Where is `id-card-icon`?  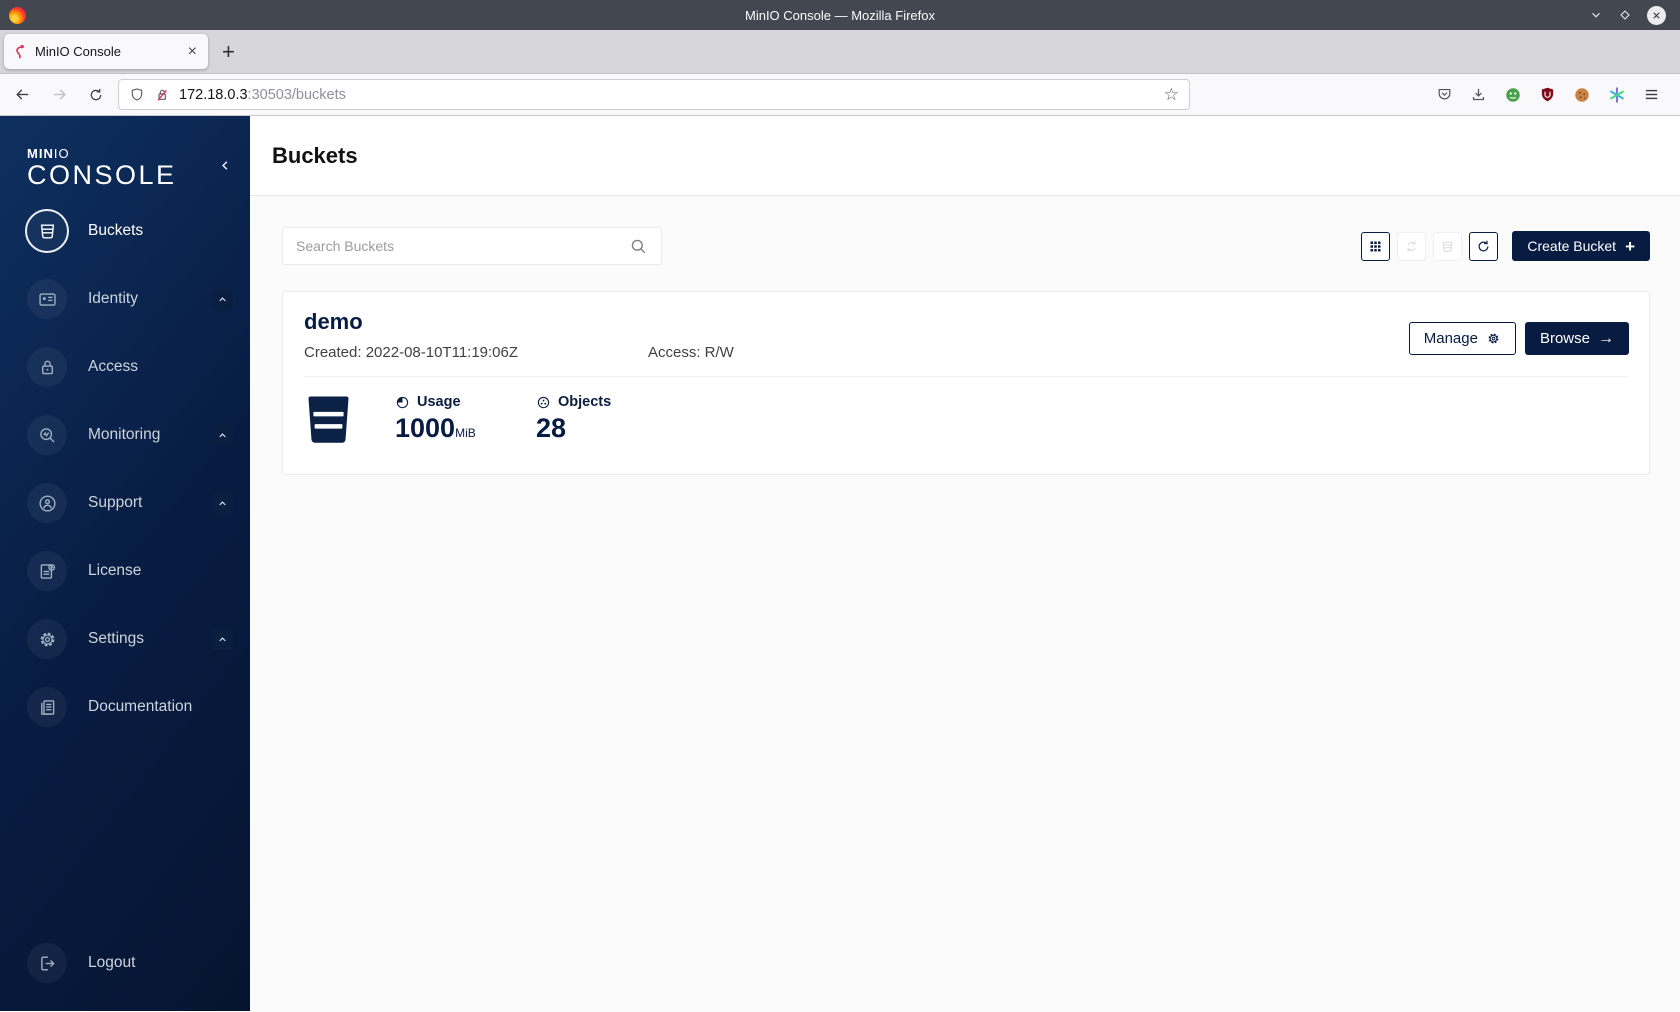
id-card-icon is located at coordinates (47, 299).